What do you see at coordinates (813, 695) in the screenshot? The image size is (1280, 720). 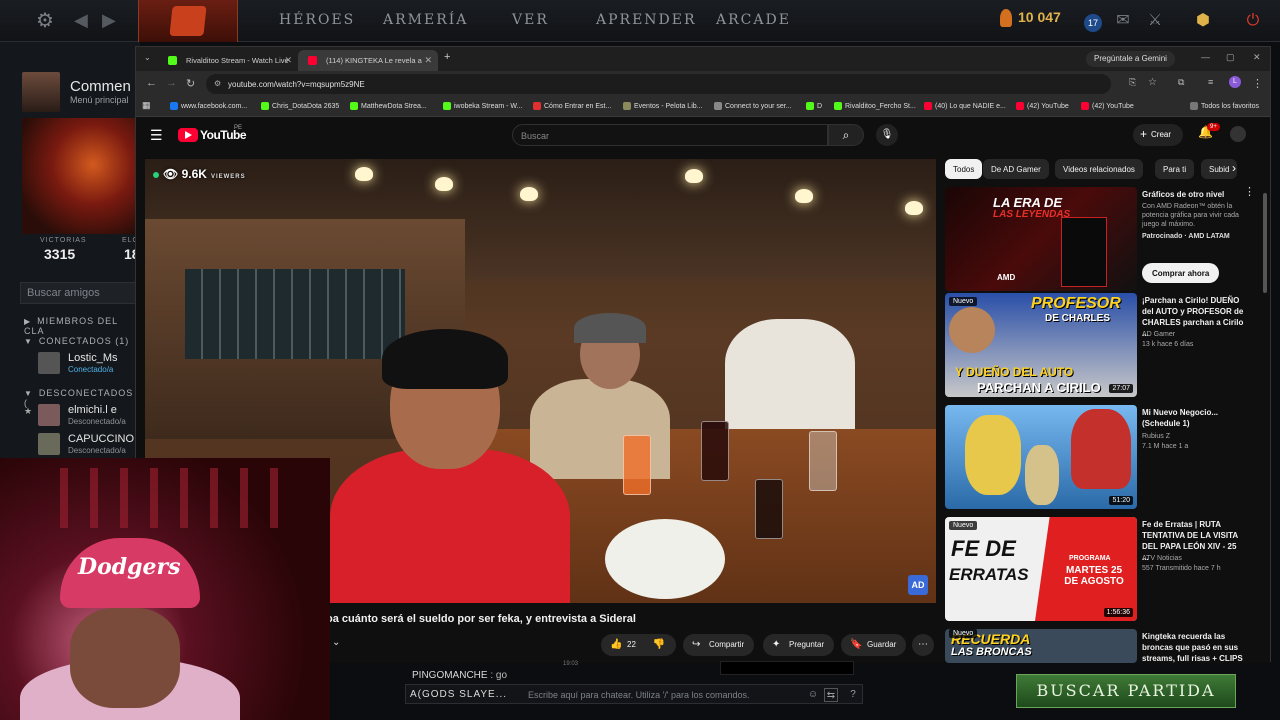 I see `emoji-icon: ☺` at bounding box center [813, 695].